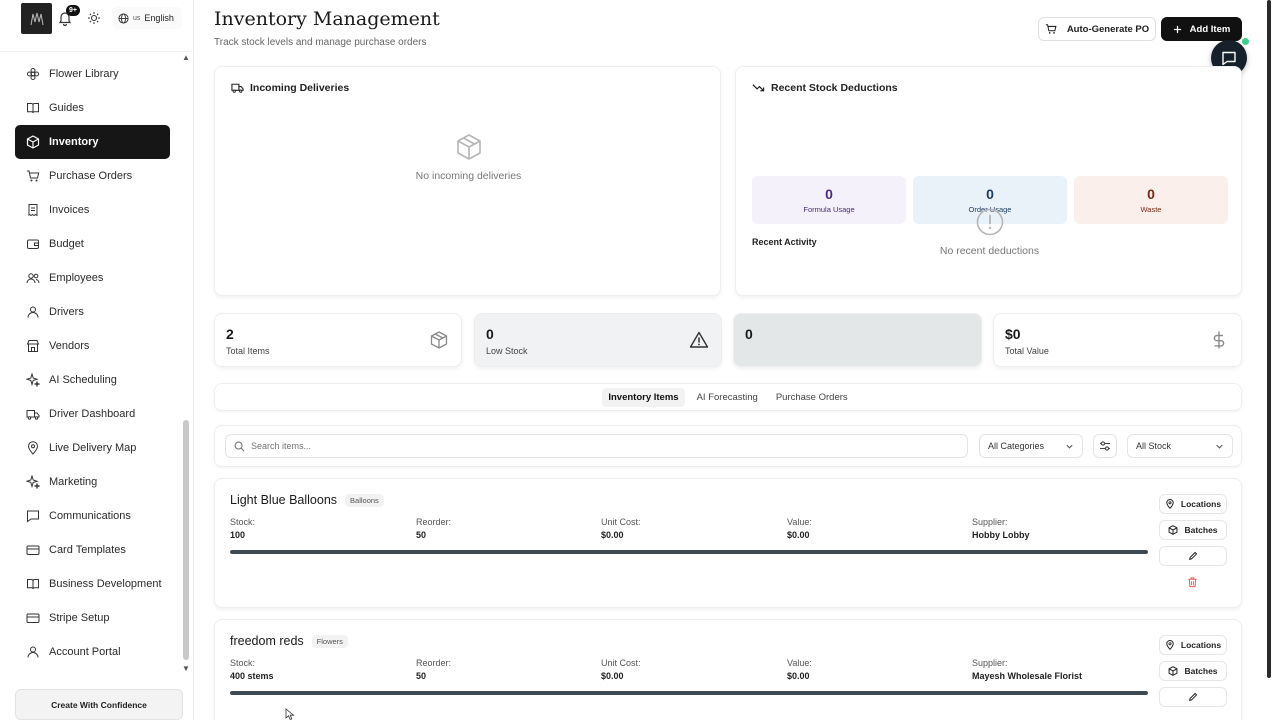  What do you see at coordinates (727, 397) in the screenshot?
I see `tab-ai-forecasting: AI Forecasting` at bounding box center [727, 397].